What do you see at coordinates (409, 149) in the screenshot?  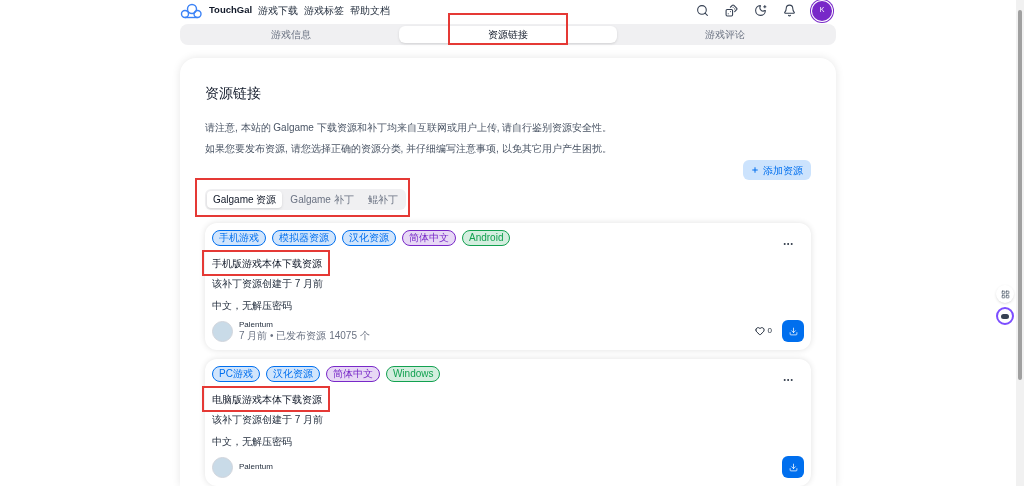 I see `notice-text: 如果您要发布资源, 请您选择正确的资源分类, 并仔细编写注意事项, 以免其它用户产生困扰。` at bounding box center [409, 149].